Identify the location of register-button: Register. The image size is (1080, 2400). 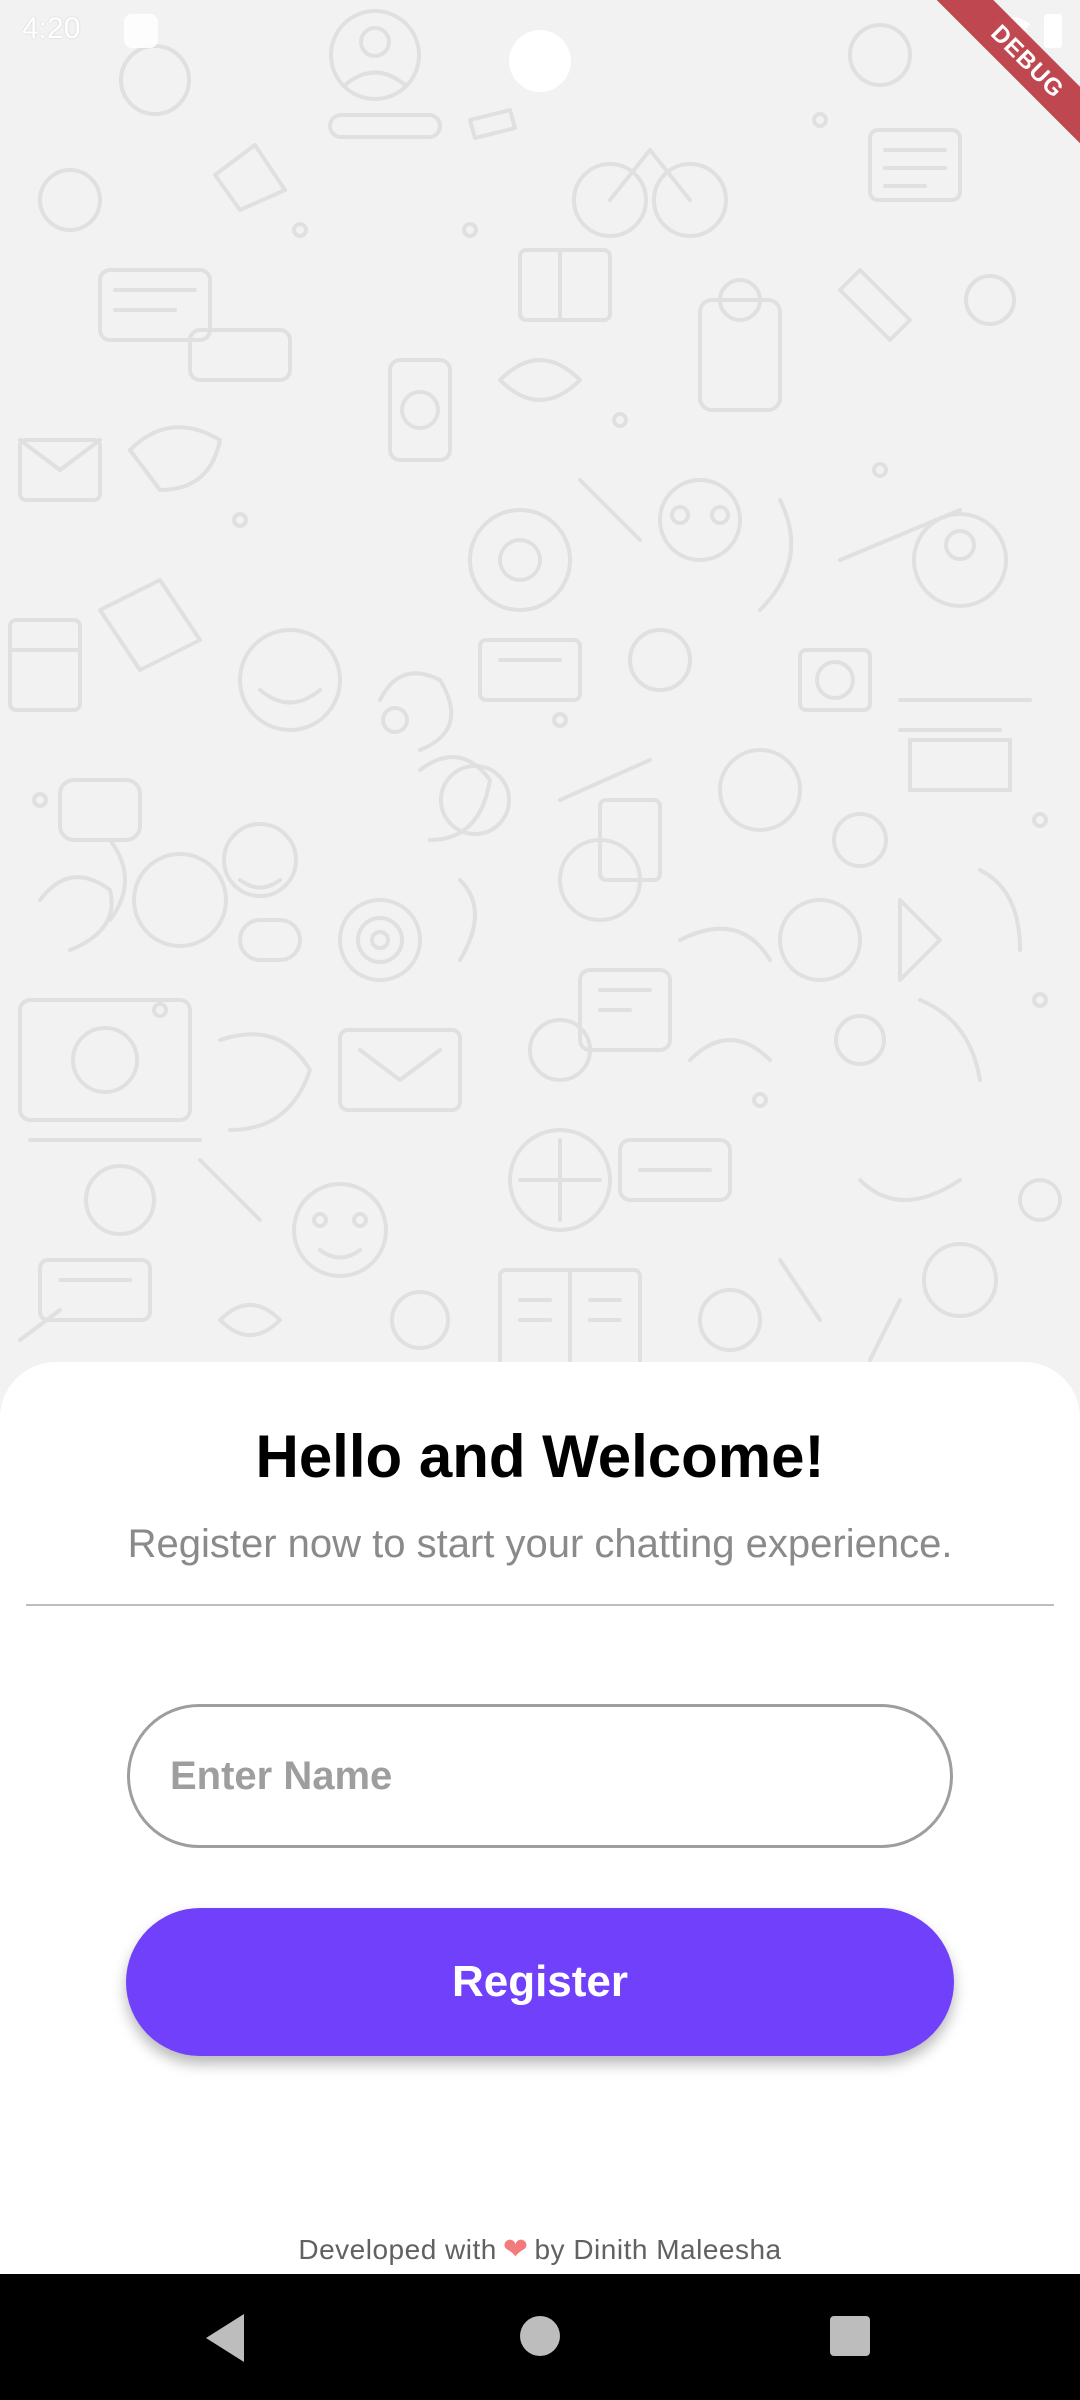
(540, 1982).